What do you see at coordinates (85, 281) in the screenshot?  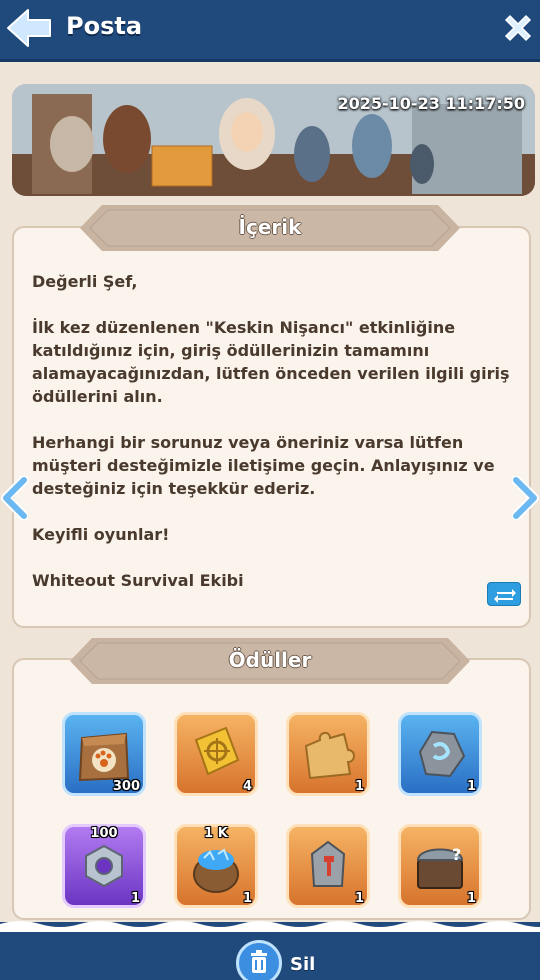 I see `mail-greeting: Değerli Şef,` at bounding box center [85, 281].